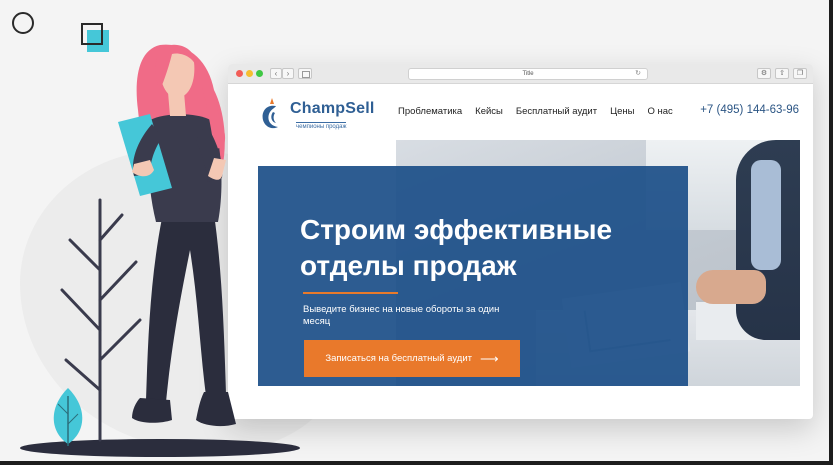  I want to click on teal-leaf-icon, so click(68, 417).